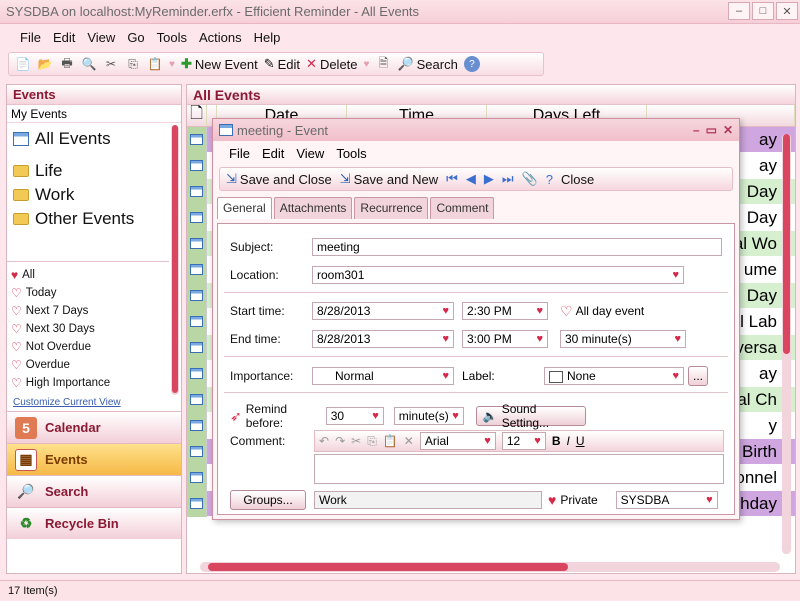 The width and height of the screenshot is (800, 601). What do you see at coordinates (21, 195) in the screenshot?
I see `folder-icon` at bounding box center [21, 195].